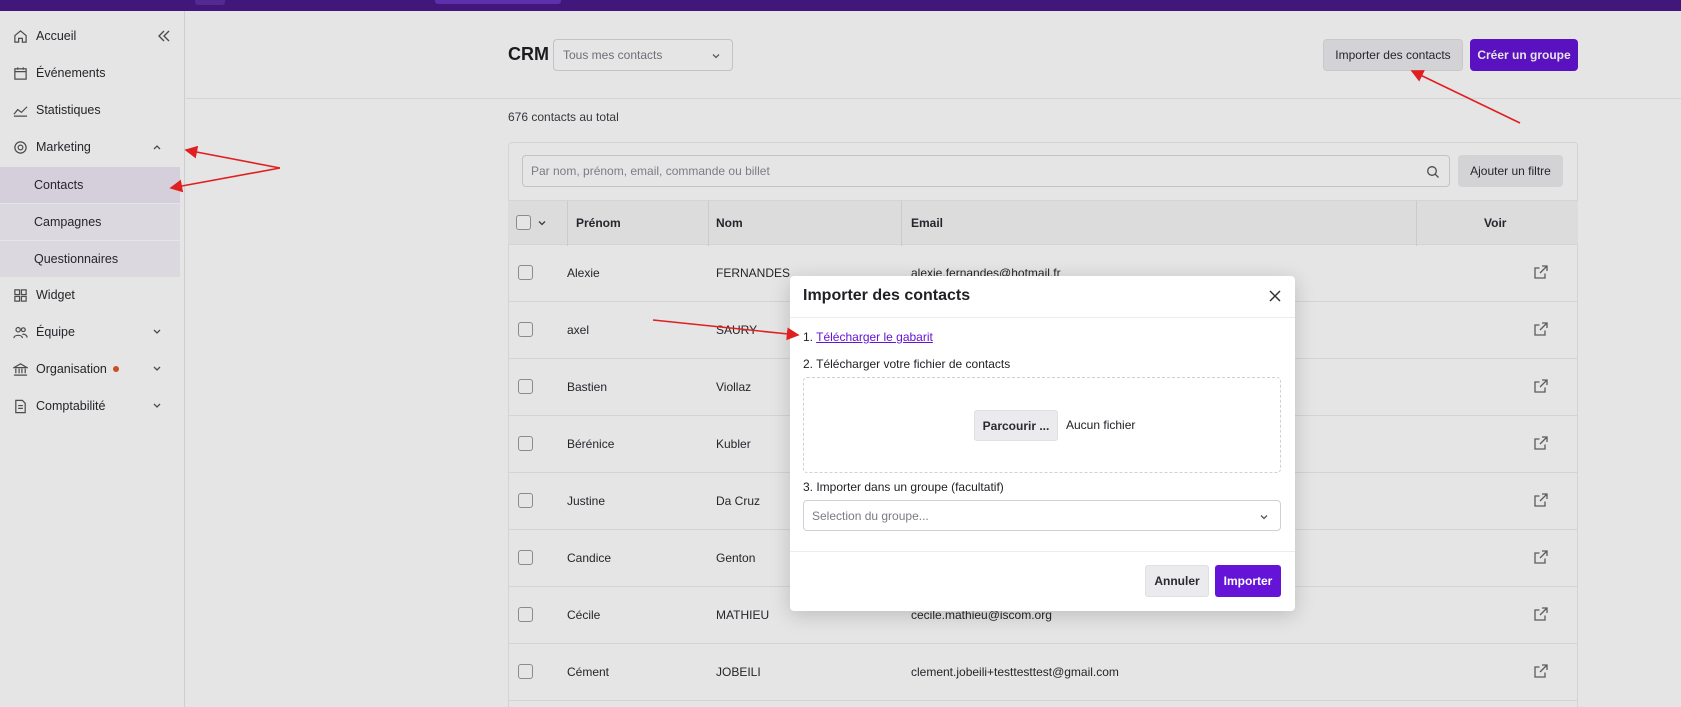 This screenshot has width=1681, height=707. What do you see at coordinates (874, 337) in the screenshot?
I see `download-template-link: Télécharger le gabarit` at bounding box center [874, 337].